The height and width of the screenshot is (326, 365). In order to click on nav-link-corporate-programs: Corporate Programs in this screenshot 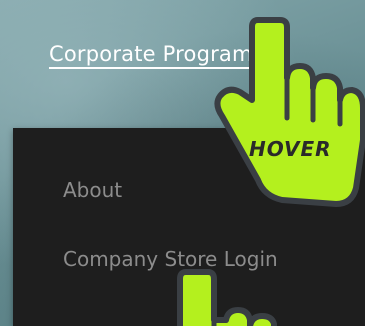, I will do `click(156, 54)`.